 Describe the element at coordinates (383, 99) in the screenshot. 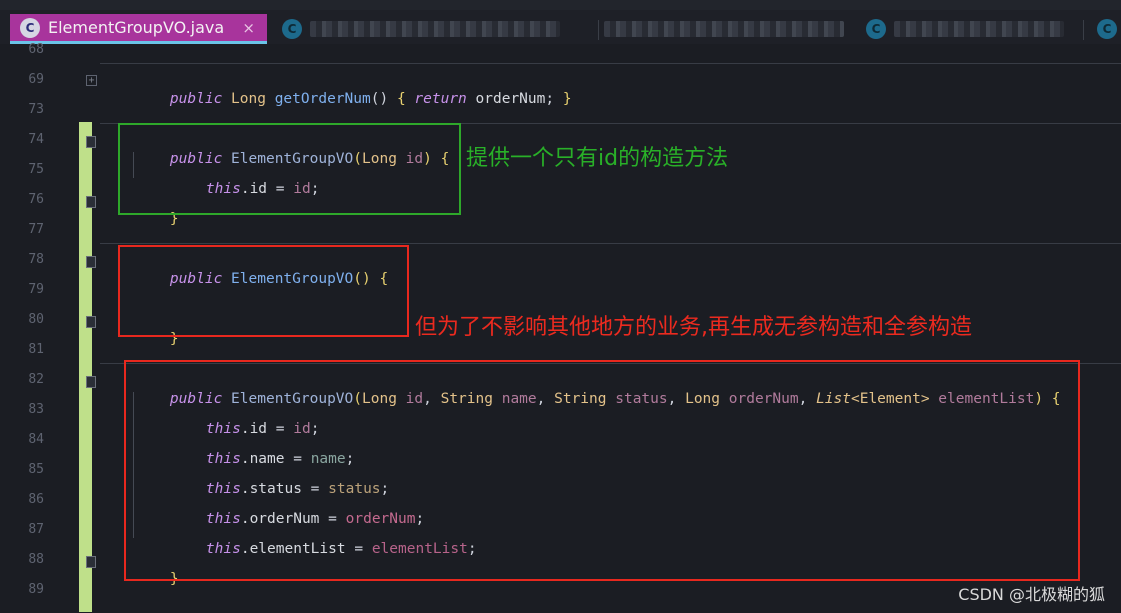

I see `punctuation: ()` at that location.